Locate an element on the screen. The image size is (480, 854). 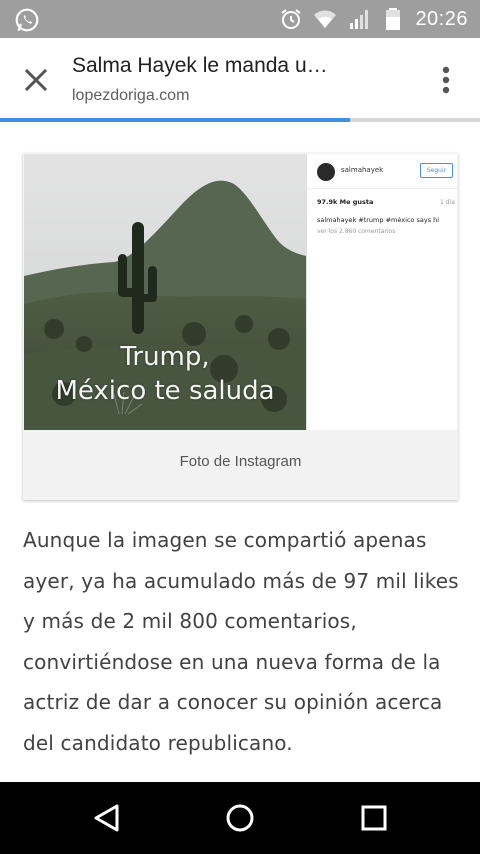
follow-button: Seguir is located at coordinates (436, 170).